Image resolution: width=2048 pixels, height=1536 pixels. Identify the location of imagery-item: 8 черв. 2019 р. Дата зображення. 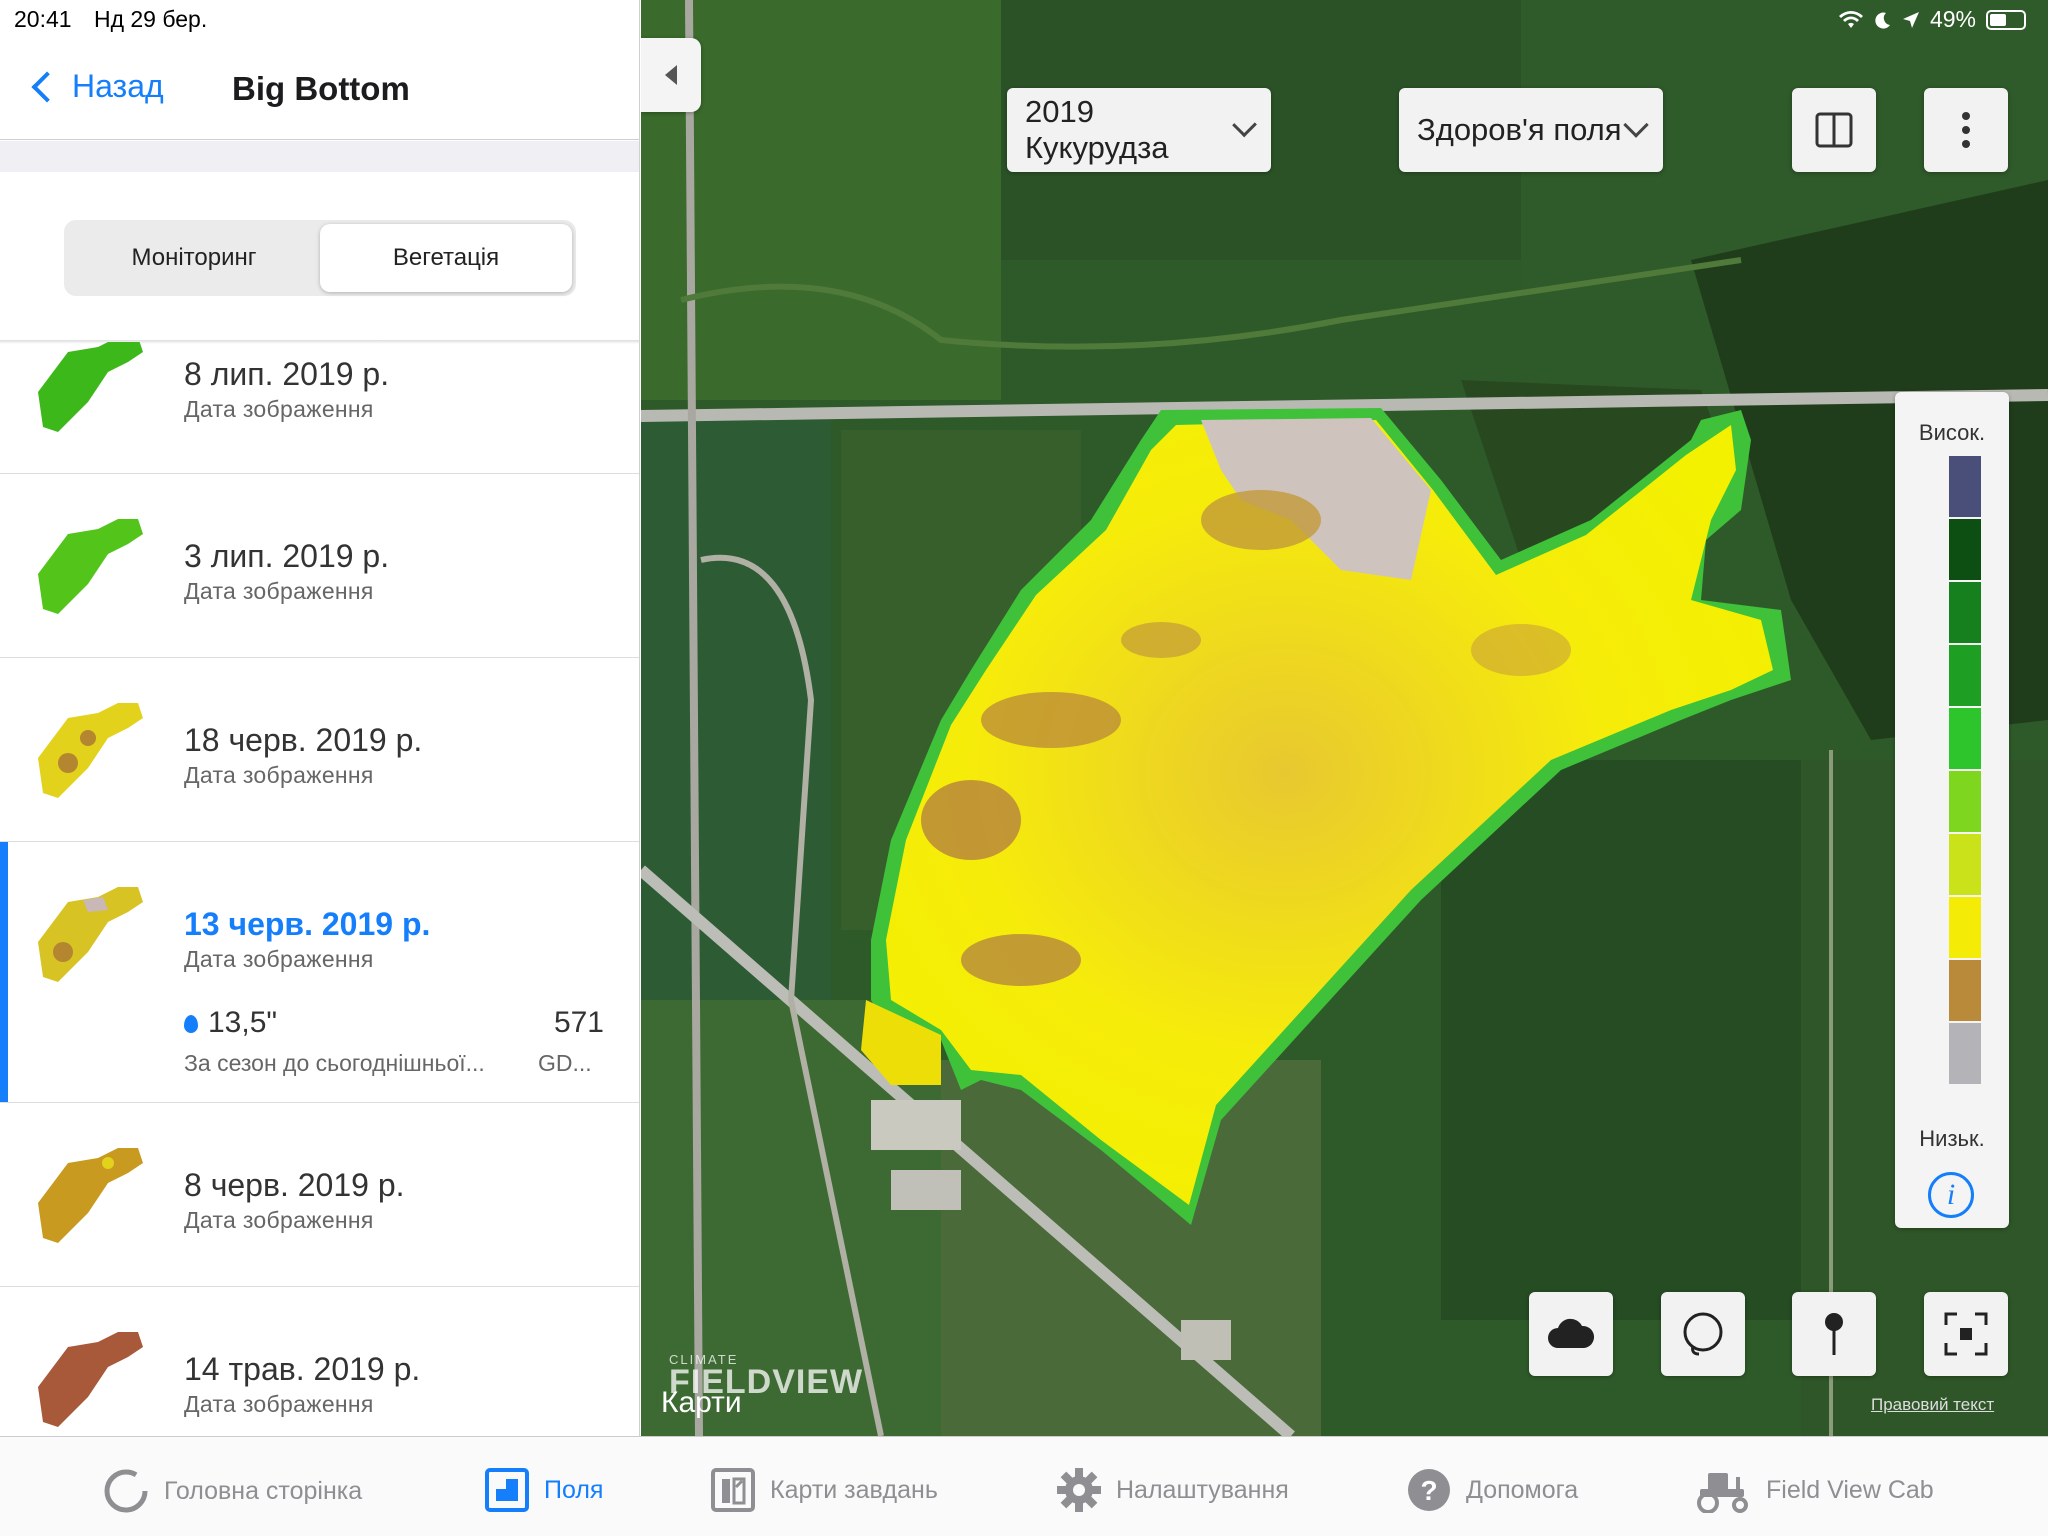
(319, 1195).